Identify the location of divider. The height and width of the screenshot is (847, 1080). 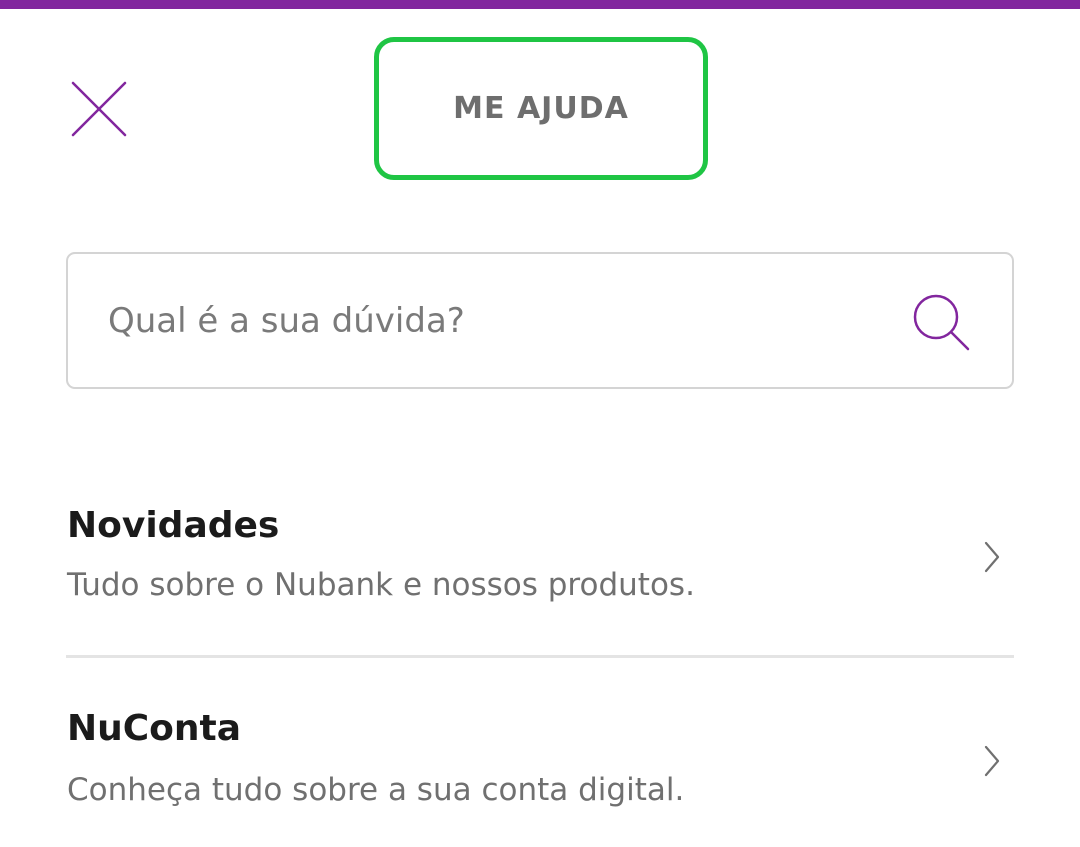
(540, 656).